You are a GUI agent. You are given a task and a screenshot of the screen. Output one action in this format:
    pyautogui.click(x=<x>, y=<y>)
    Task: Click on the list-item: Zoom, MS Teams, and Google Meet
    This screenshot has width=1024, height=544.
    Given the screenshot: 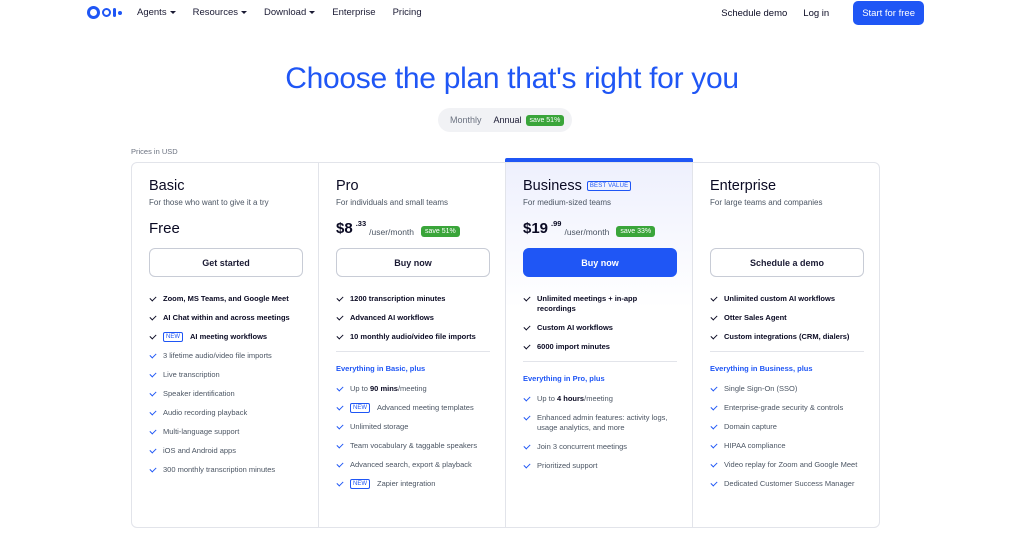 What is the action you would take?
    pyautogui.click(x=225, y=299)
    